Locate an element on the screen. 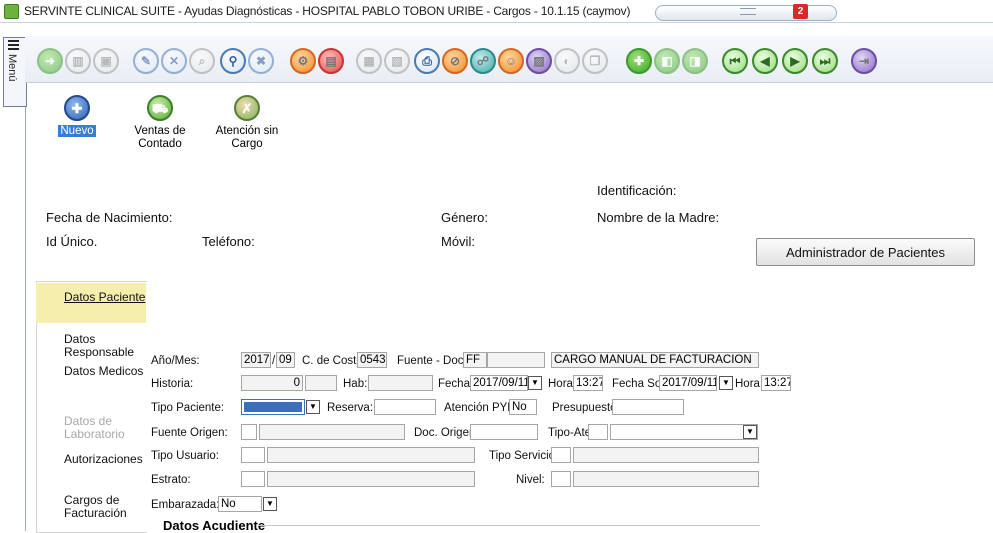  genero-label: Género: is located at coordinates (464, 217).